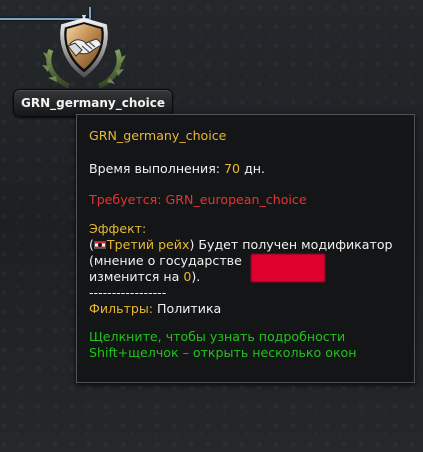 The height and width of the screenshot is (452, 423). Describe the element at coordinates (93, 103) in the screenshot. I see `focus-name-label: GRN_germany_choice` at that location.